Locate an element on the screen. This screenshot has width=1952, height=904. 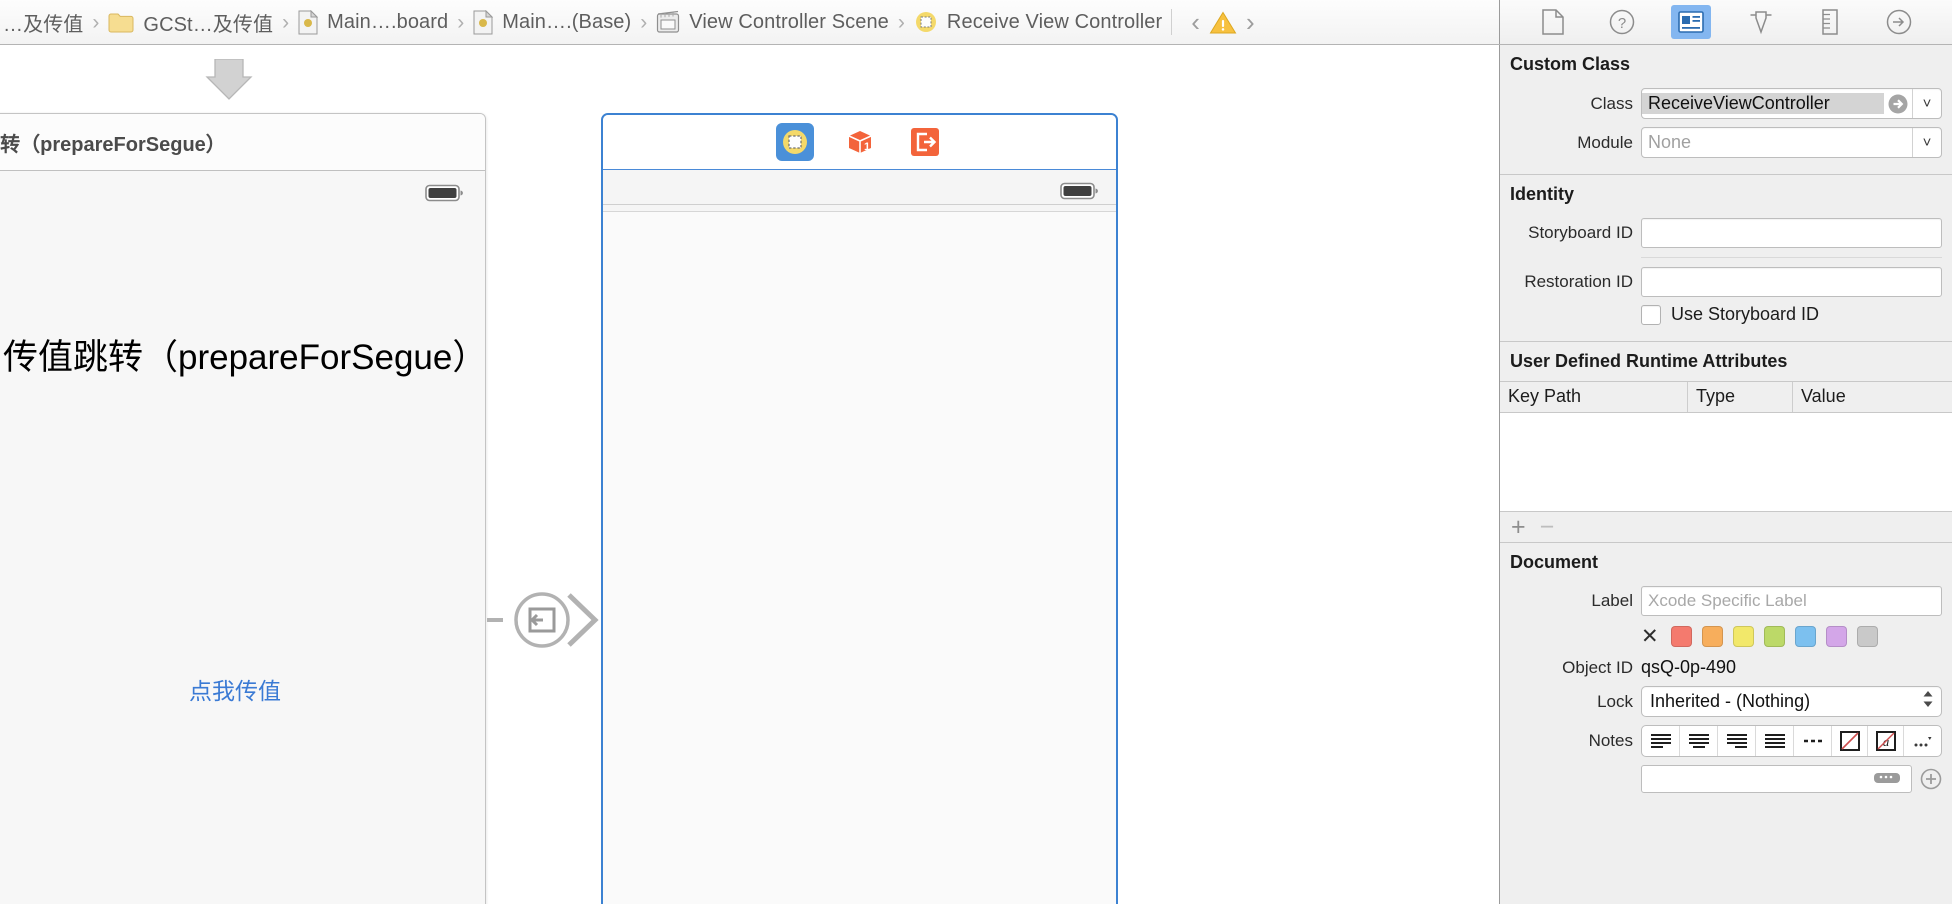
color-swatch-orange is located at coordinates (1712, 636).